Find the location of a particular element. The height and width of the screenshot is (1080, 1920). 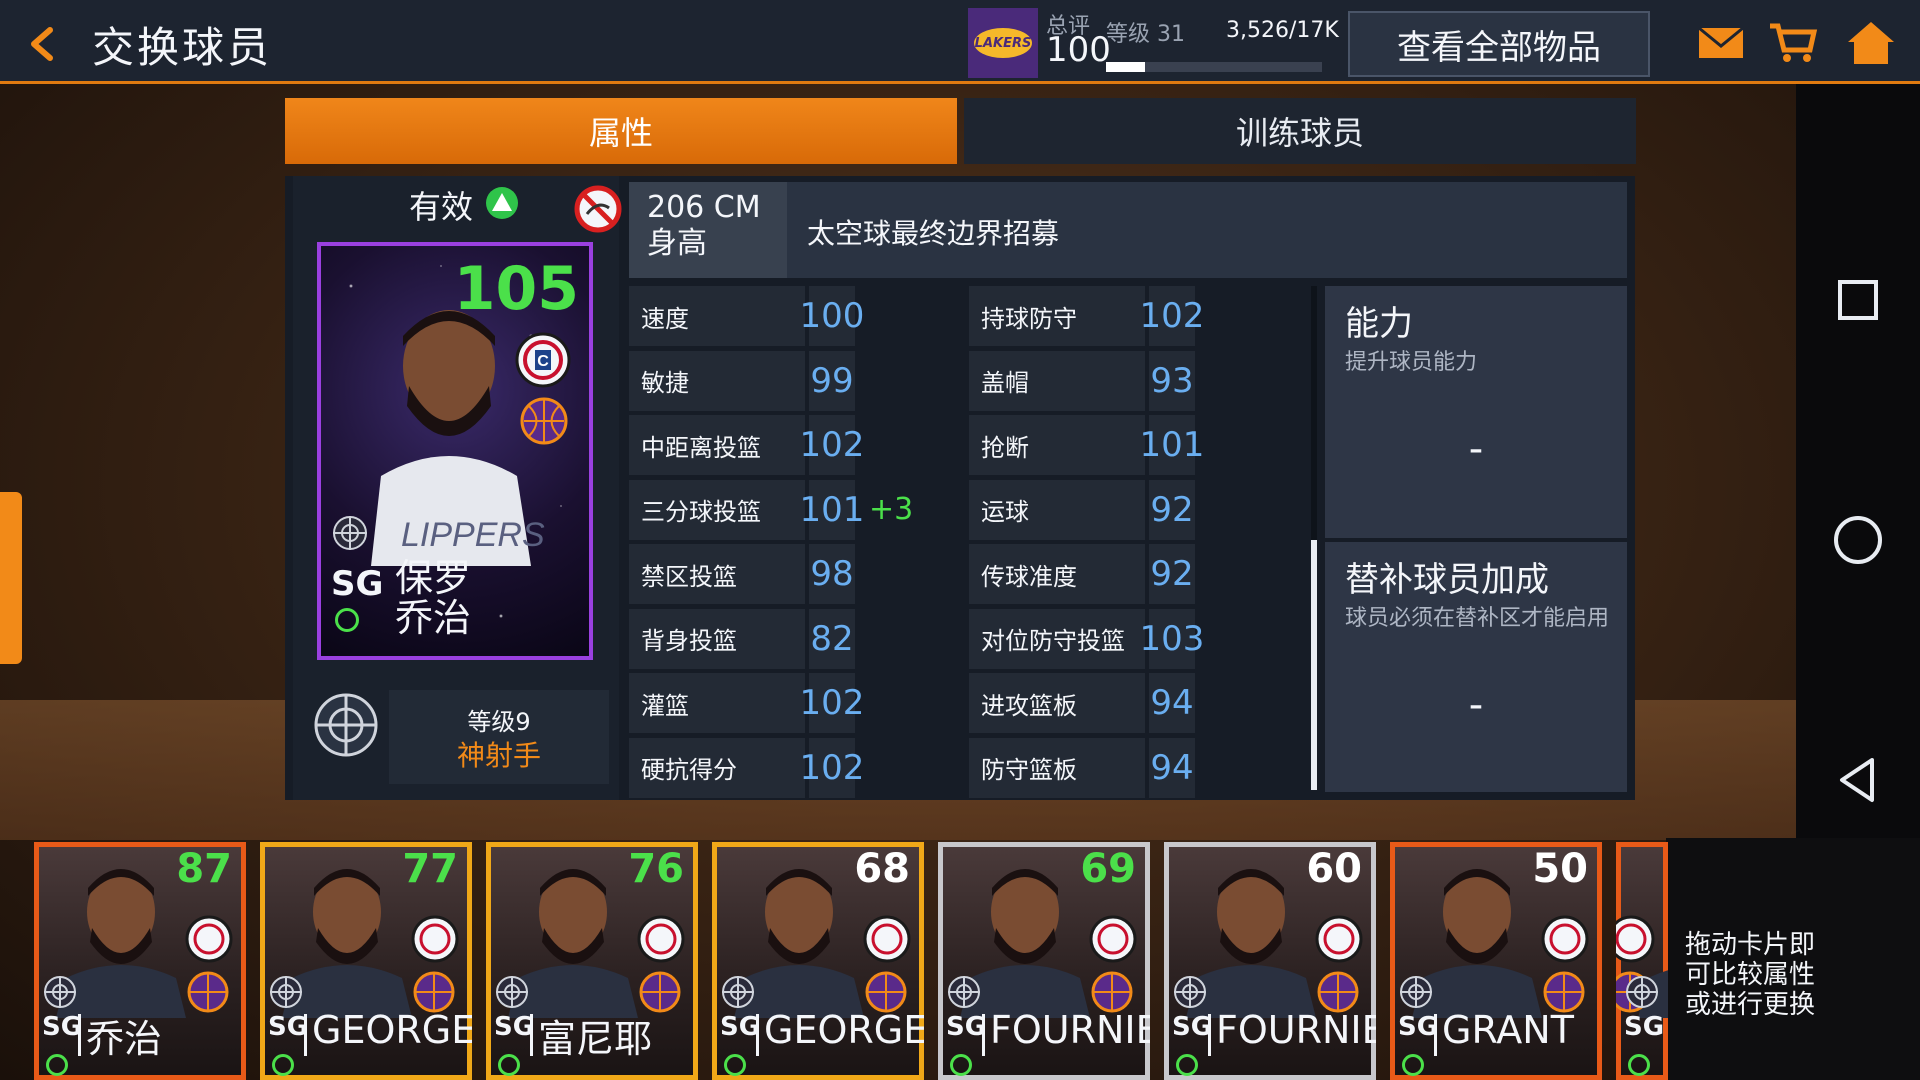

stat-row: 进攻篮板 94 is located at coordinates (1119, 703).